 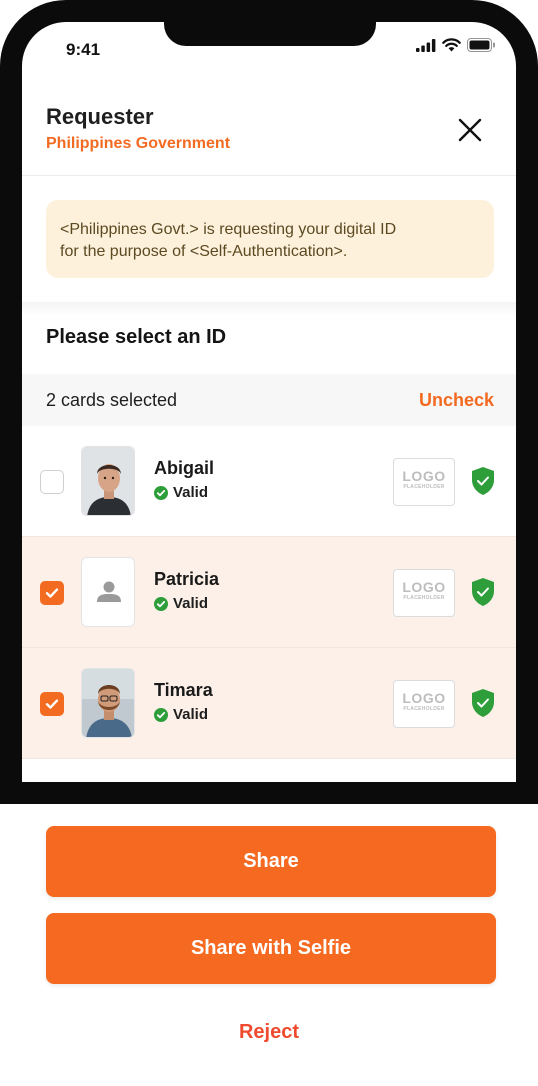 What do you see at coordinates (456, 400) in the screenshot?
I see `uncheck-button: Uncheck` at bounding box center [456, 400].